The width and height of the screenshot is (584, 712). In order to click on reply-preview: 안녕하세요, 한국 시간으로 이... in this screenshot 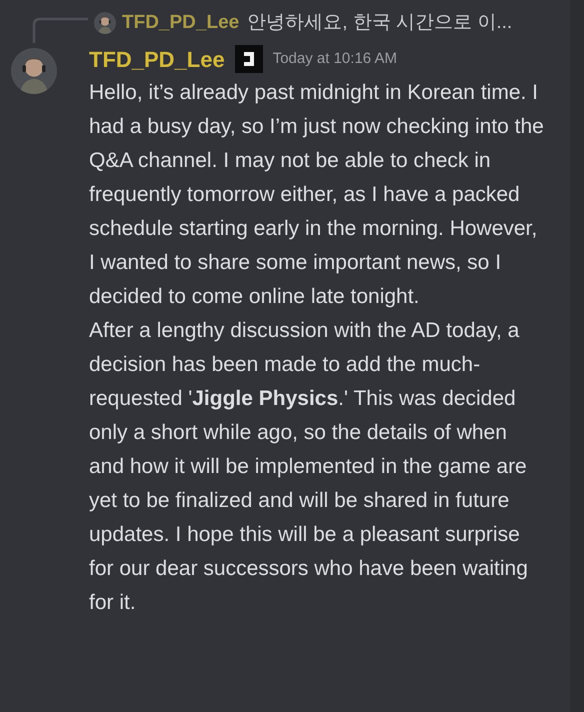, I will do `click(379, 23)`.